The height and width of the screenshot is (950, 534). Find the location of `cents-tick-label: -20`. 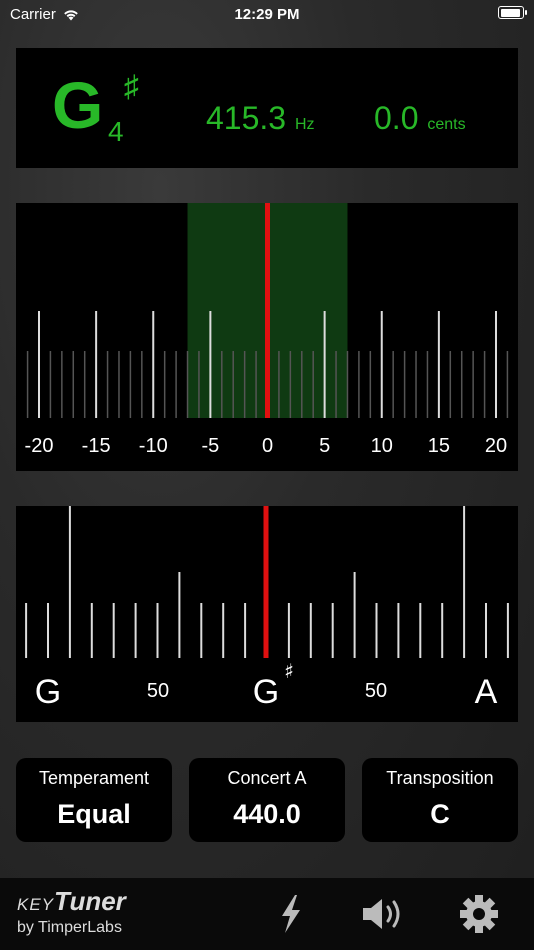

cents-tick-label: -20 is located at coordinates (39, 446).